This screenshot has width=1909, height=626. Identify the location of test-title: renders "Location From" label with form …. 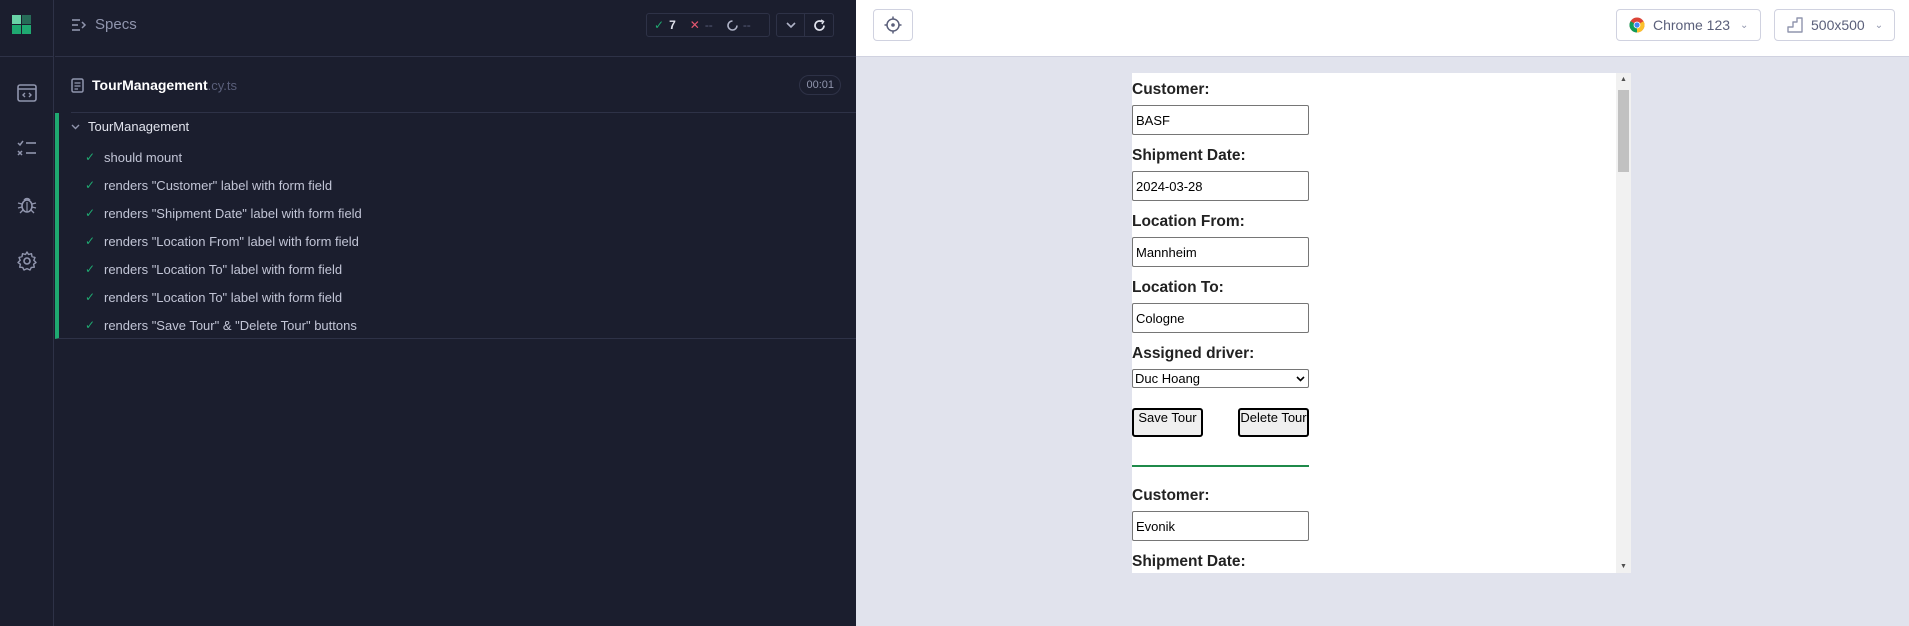
(231, 241).